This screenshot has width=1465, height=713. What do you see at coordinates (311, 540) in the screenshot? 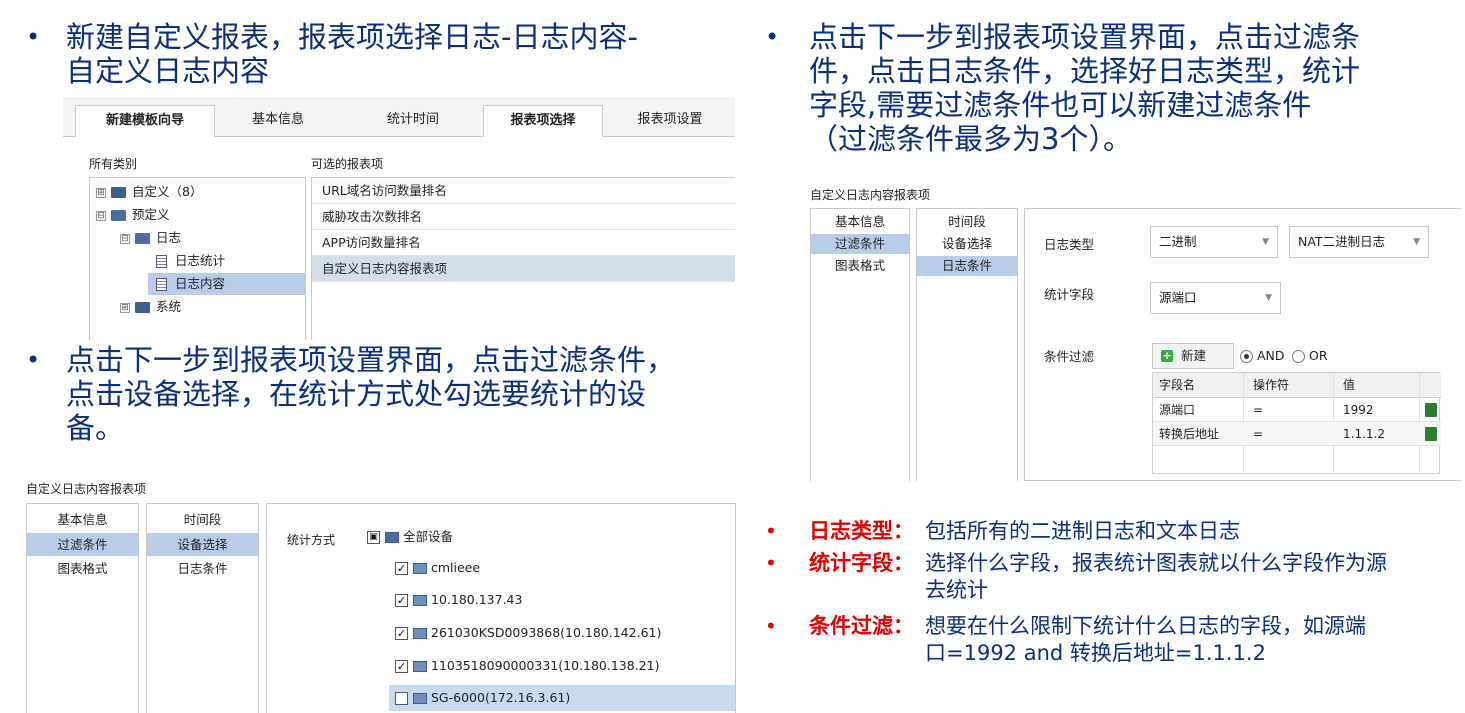
I see `stat-method-label: 统计方式` at bounding box center [311, 540].